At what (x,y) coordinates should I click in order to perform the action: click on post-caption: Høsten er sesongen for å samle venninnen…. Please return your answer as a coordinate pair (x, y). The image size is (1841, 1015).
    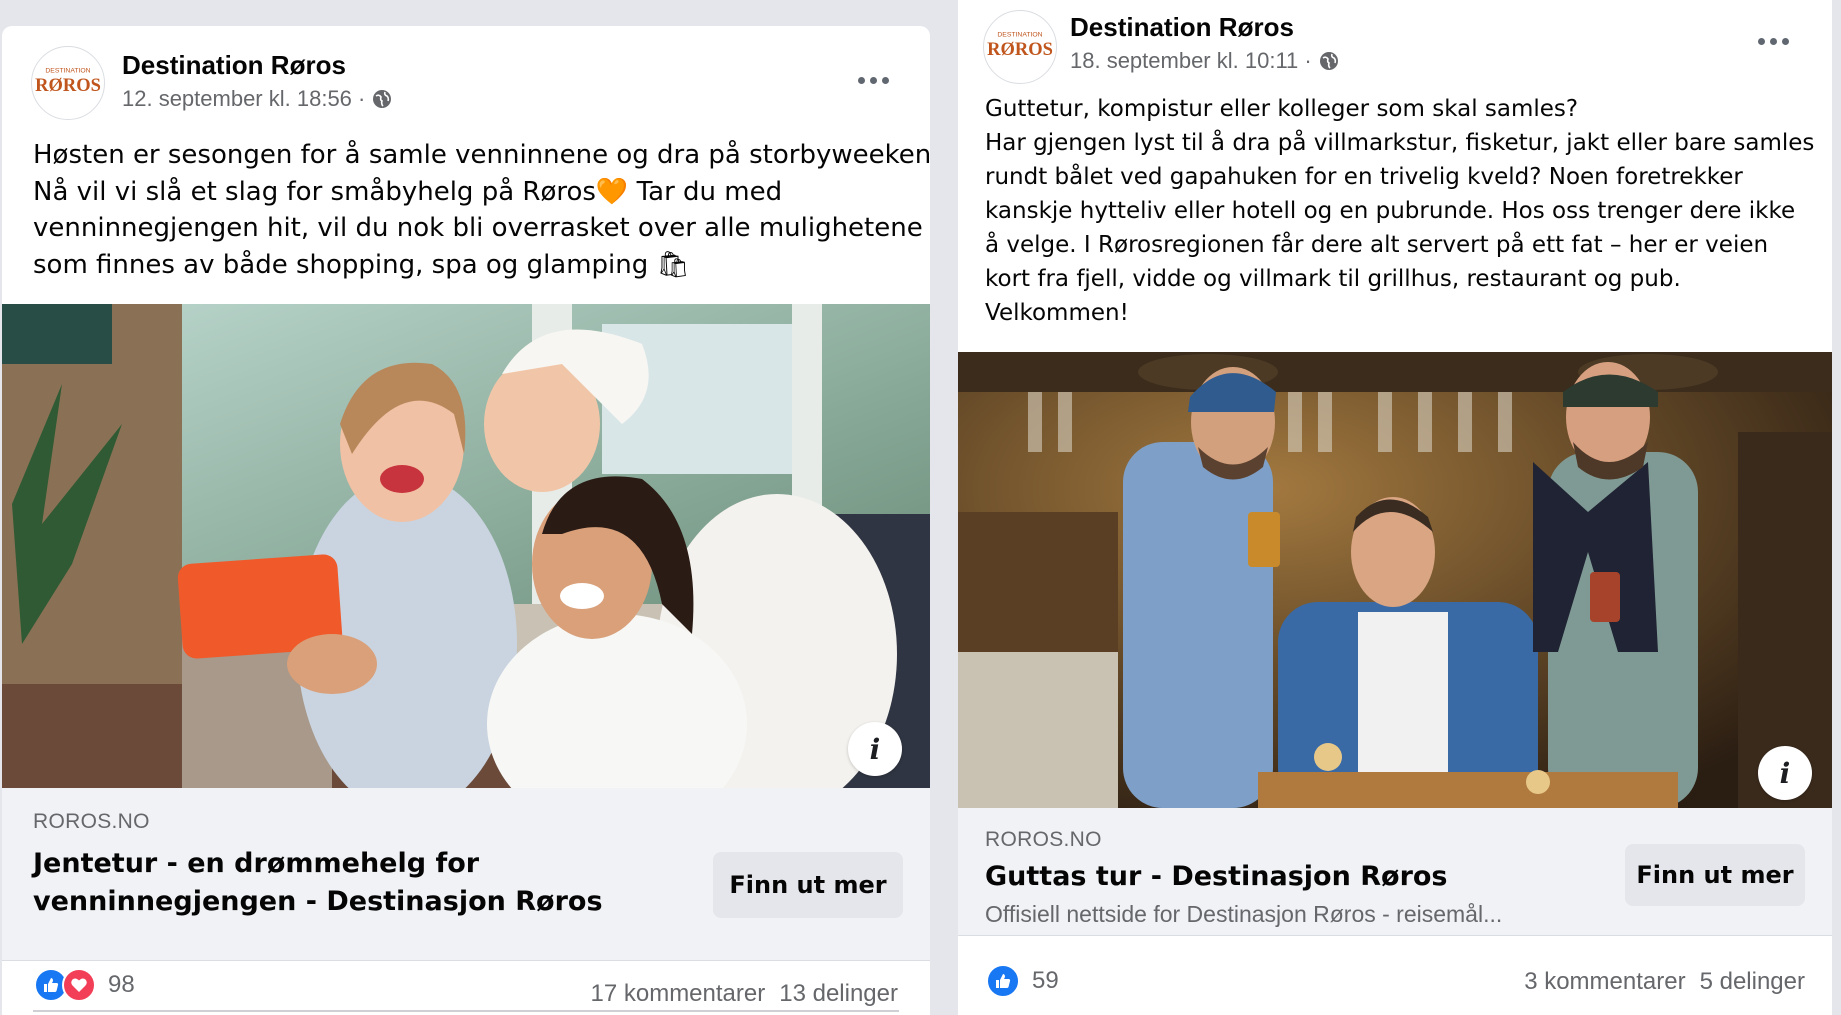
    Looking at the image, I should click on (481, 210).